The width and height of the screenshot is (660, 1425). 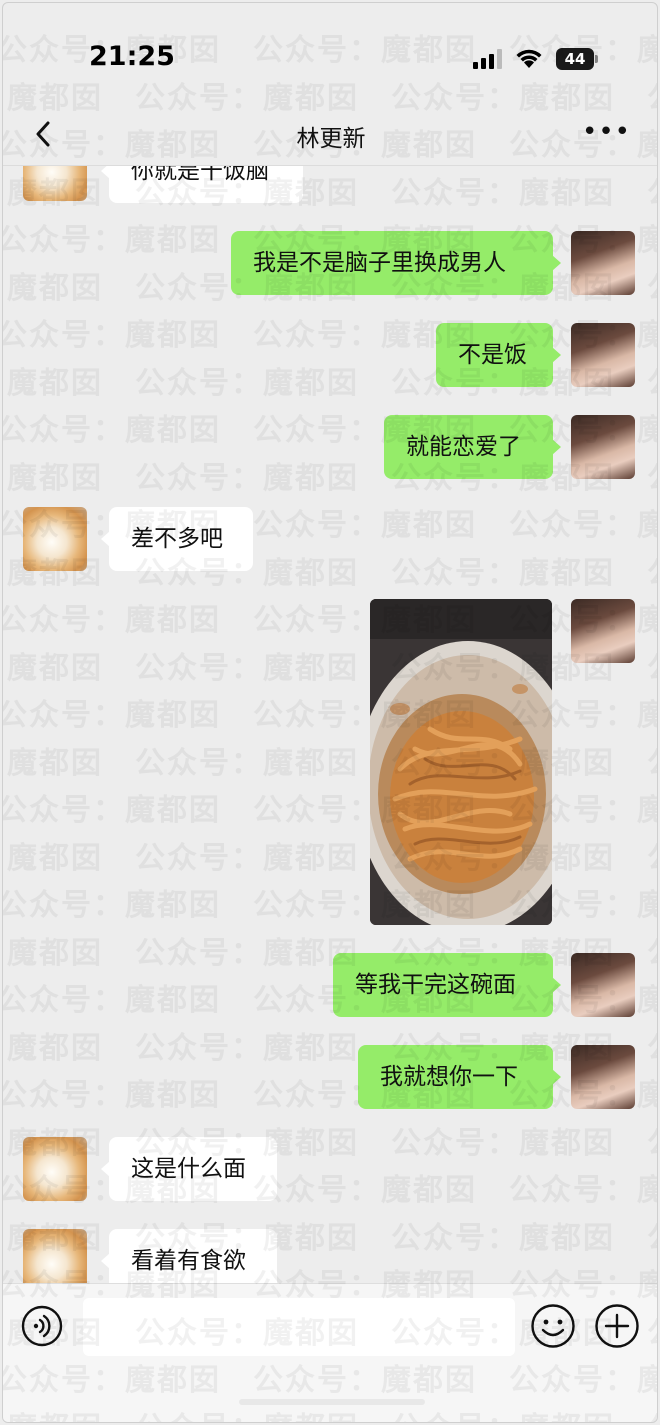 What do you see at coordinates (299, 1327) in the screenshot?
I see `message-input` at bounding box center [299, 1327].